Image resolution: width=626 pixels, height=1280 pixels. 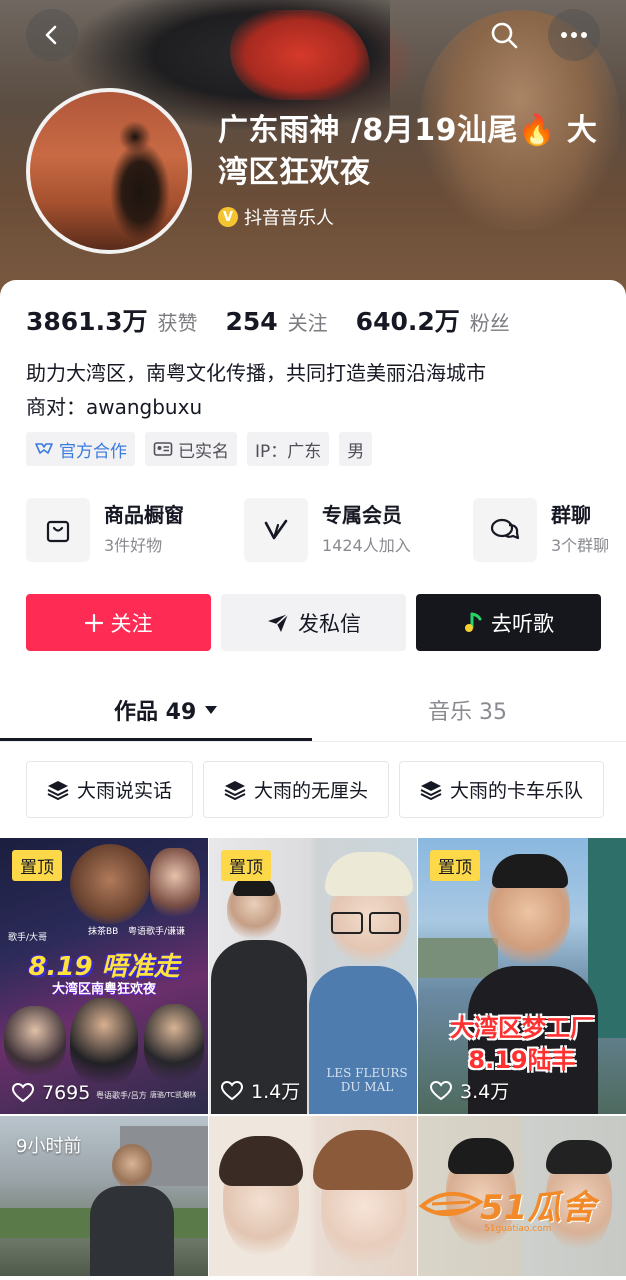 What do you see at coordinates (307, 323) in the screenshot?
I see `stat-label: 关注` at bounding box center [307, 323].